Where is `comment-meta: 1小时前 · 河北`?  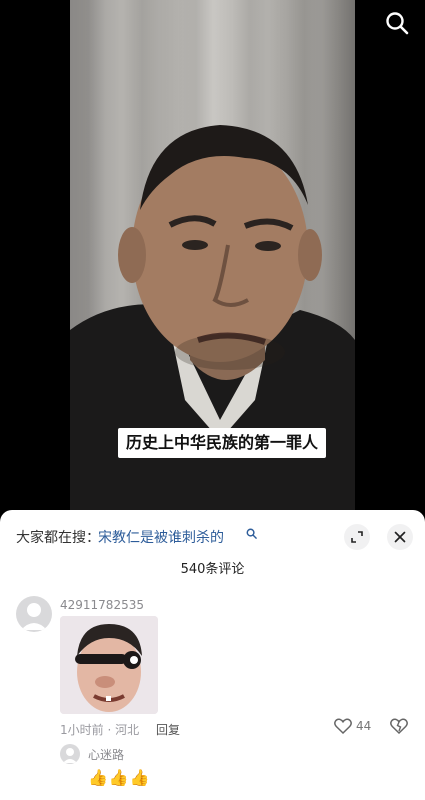 comment-meta: 1小时前 · 河北 is located at coordinates (100, 730).